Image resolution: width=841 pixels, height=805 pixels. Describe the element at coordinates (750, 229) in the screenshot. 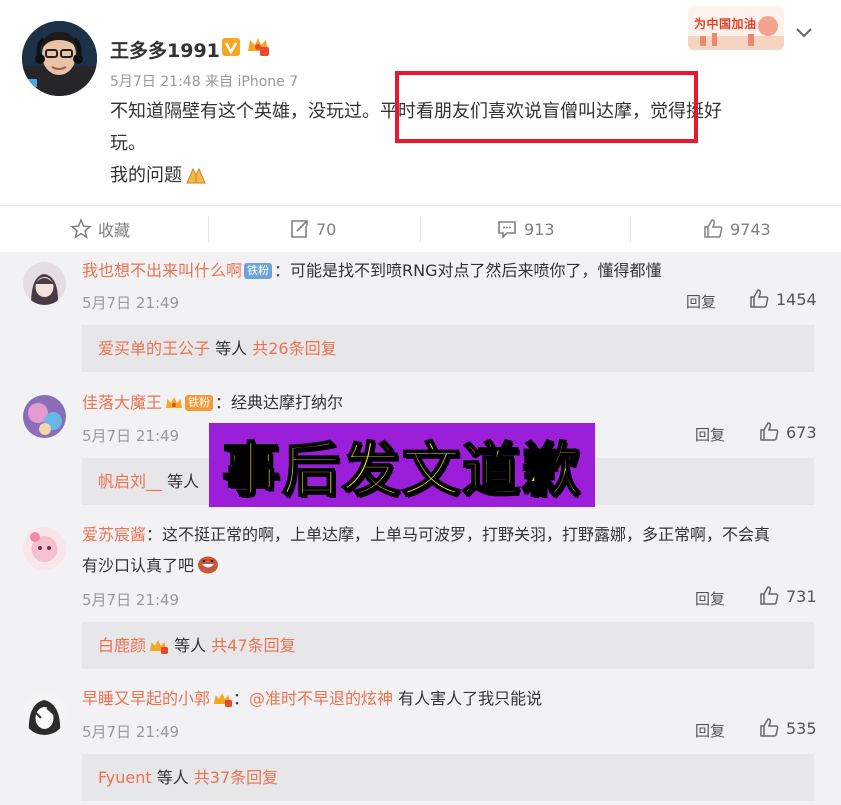

I see `like-count: 9743` at that location.